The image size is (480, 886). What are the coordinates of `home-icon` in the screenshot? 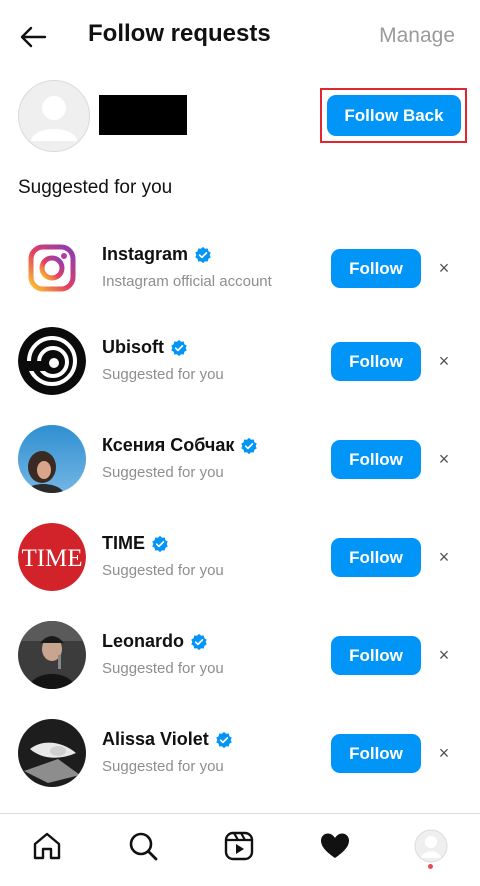 It's located at (47, 846).